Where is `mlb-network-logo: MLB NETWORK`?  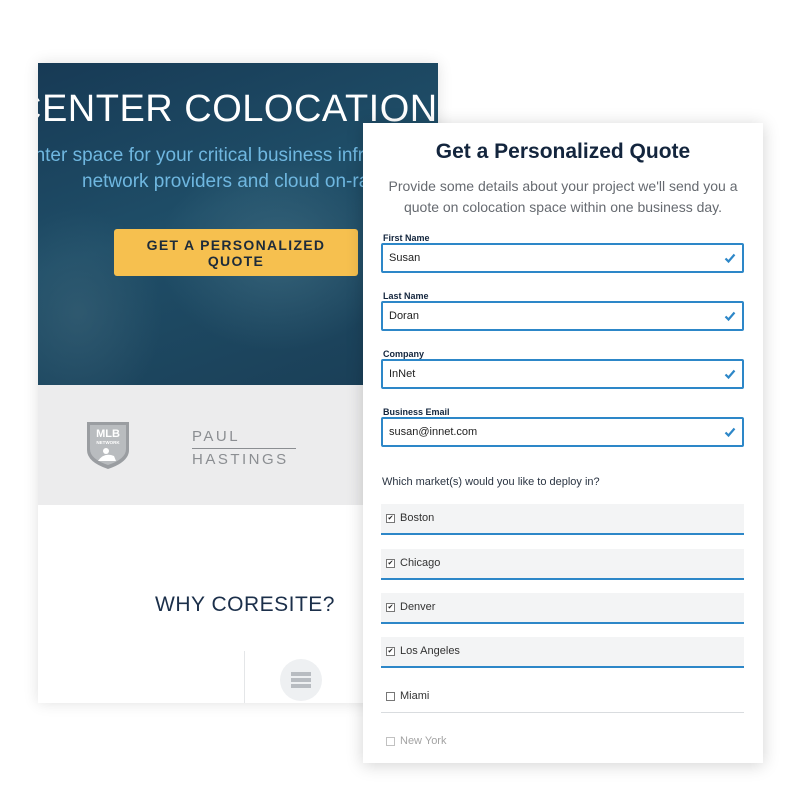
mlb-network-logo: MLB NETWORK is located at coordinates (108, 445).